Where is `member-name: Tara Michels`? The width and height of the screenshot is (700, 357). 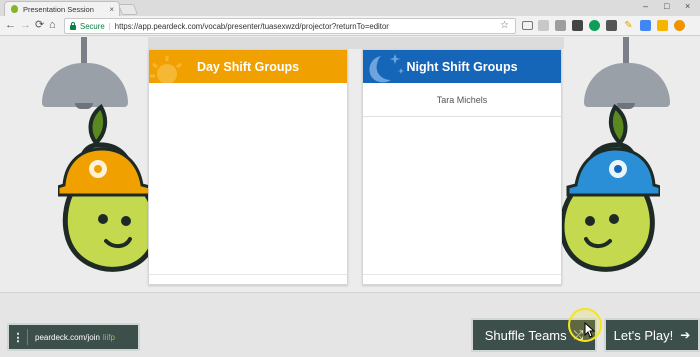
member-name: Tara Michels is located at coordinates (462, 99).